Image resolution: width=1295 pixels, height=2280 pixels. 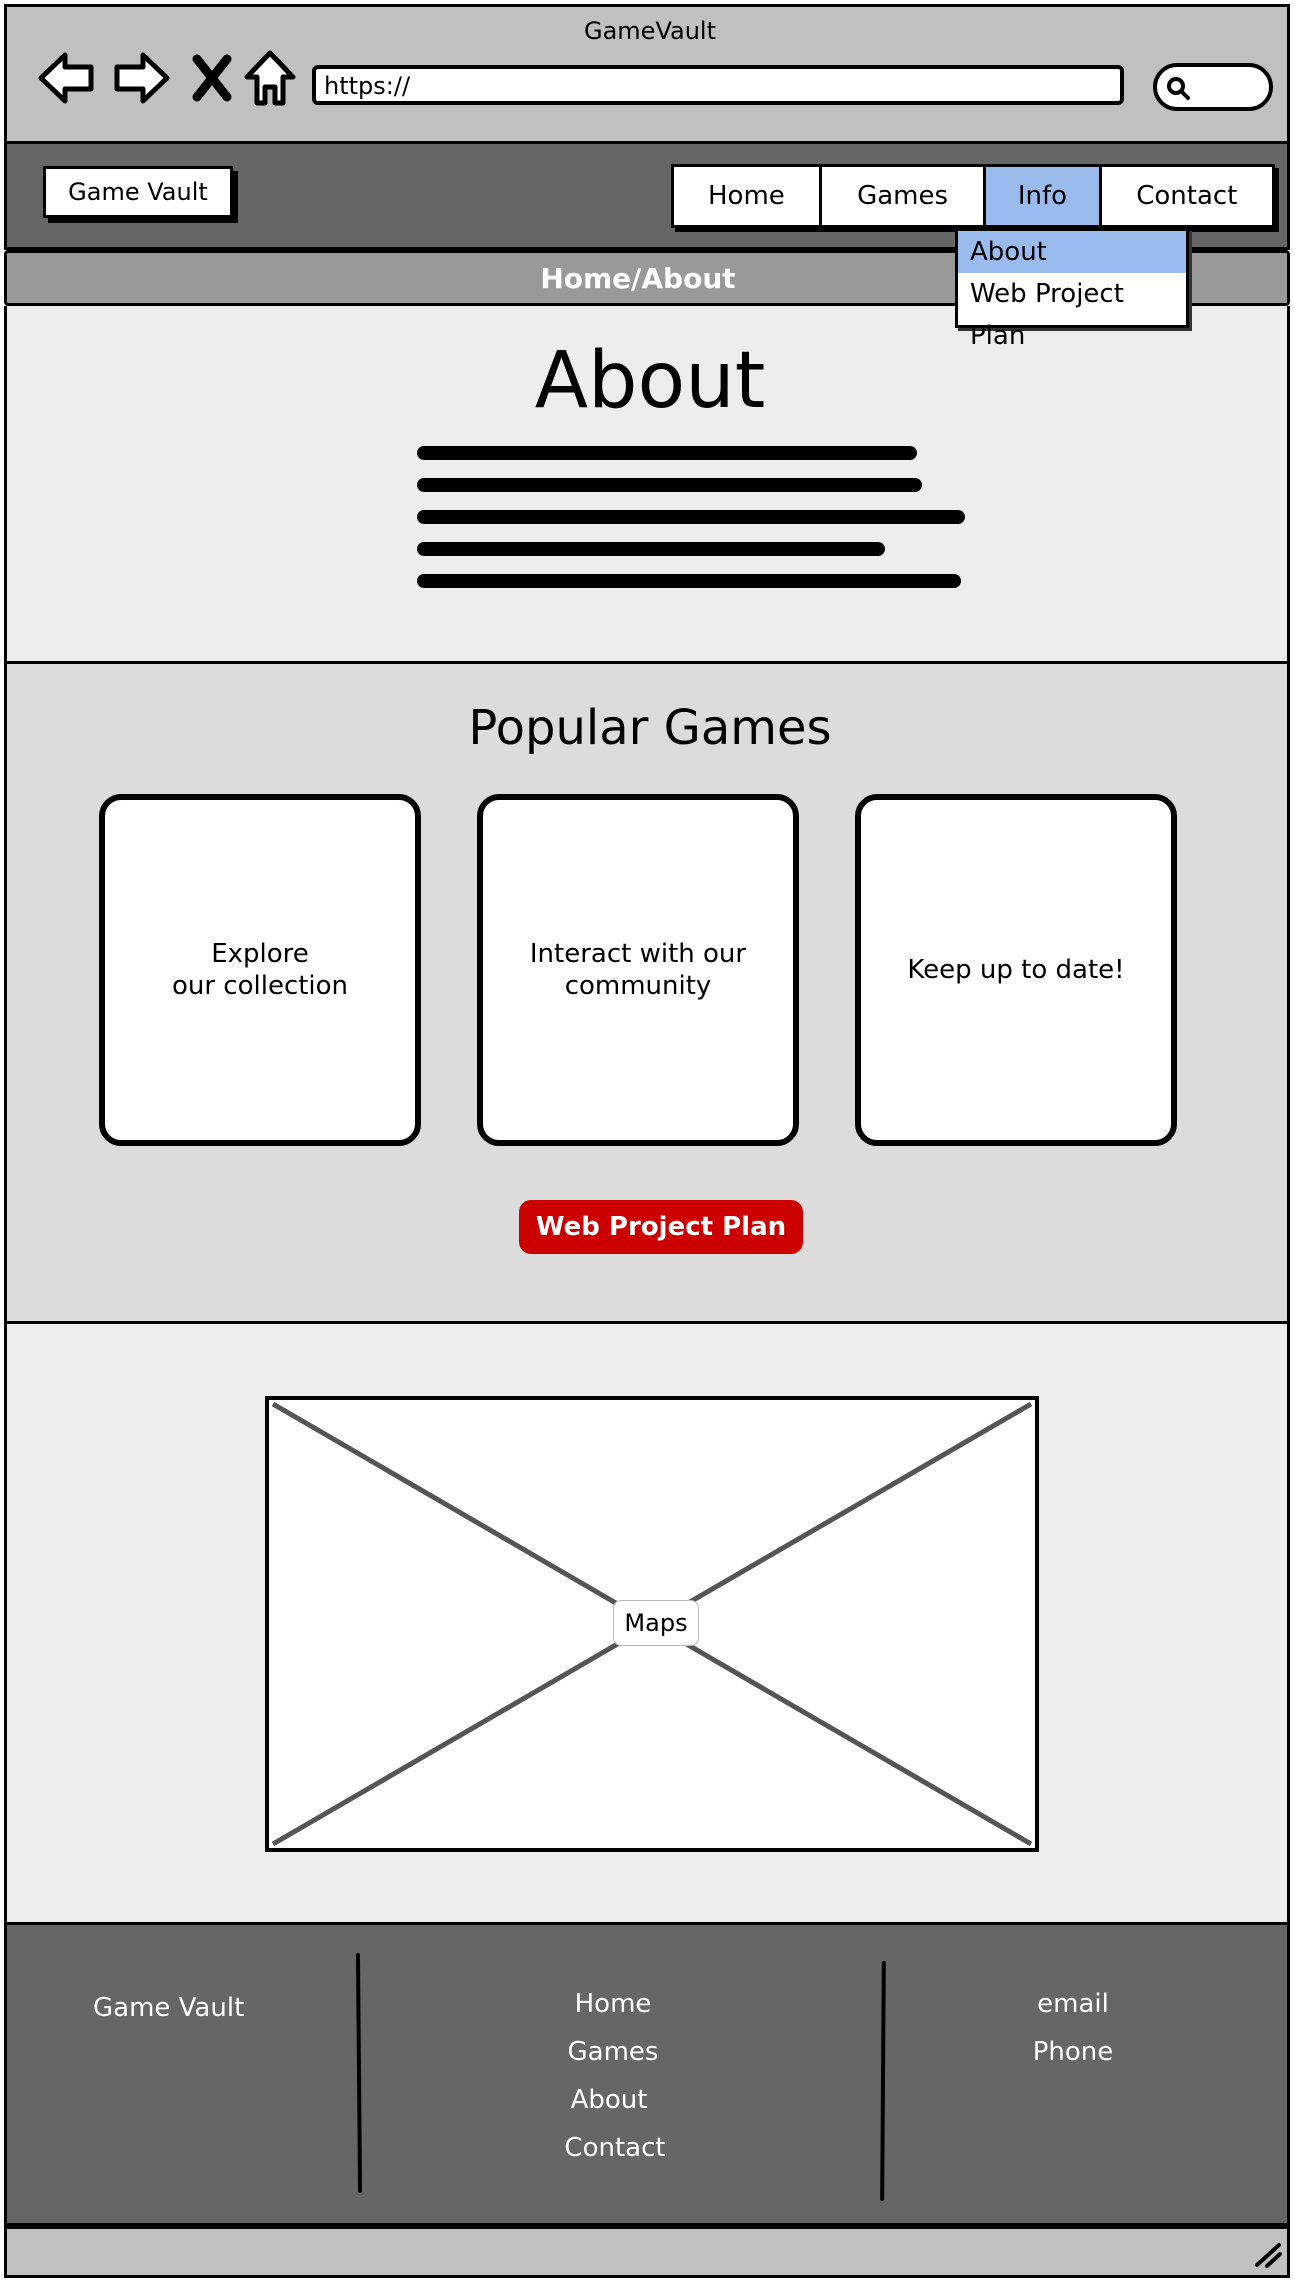 I want to click on info-dropdown-menu: About Web Project Plan, so click(x=1072, y=289).